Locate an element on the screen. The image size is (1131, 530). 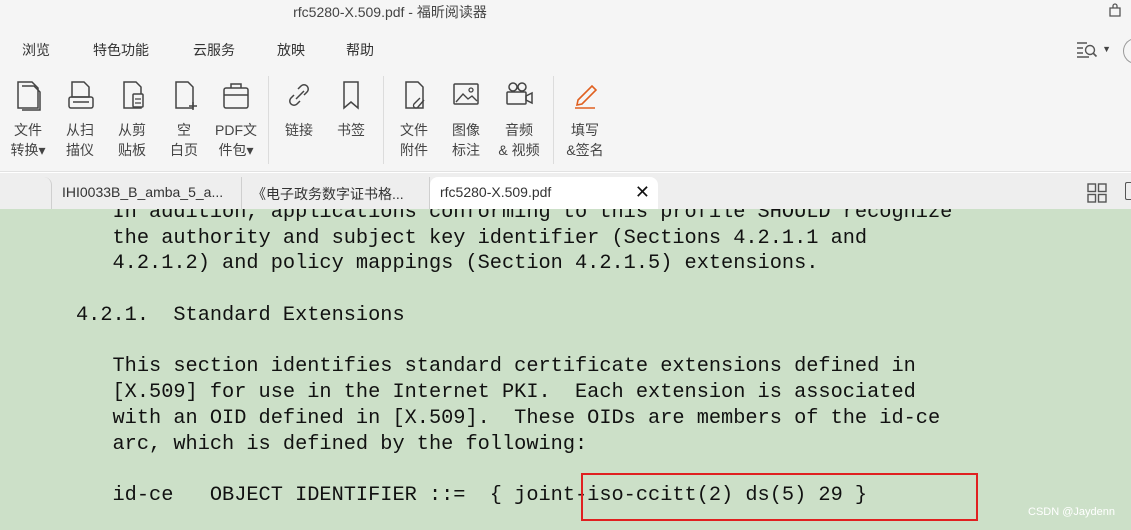
search-list-icon is located at coordinates (1087, 50).